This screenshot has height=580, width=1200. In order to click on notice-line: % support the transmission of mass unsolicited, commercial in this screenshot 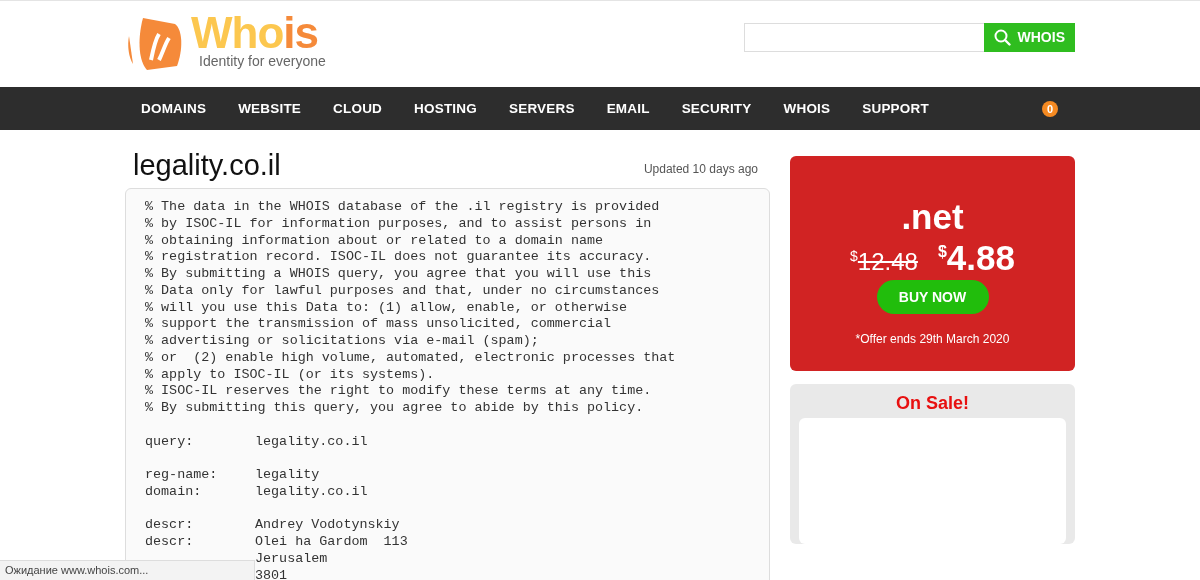, I will do `click(379, 324)`.